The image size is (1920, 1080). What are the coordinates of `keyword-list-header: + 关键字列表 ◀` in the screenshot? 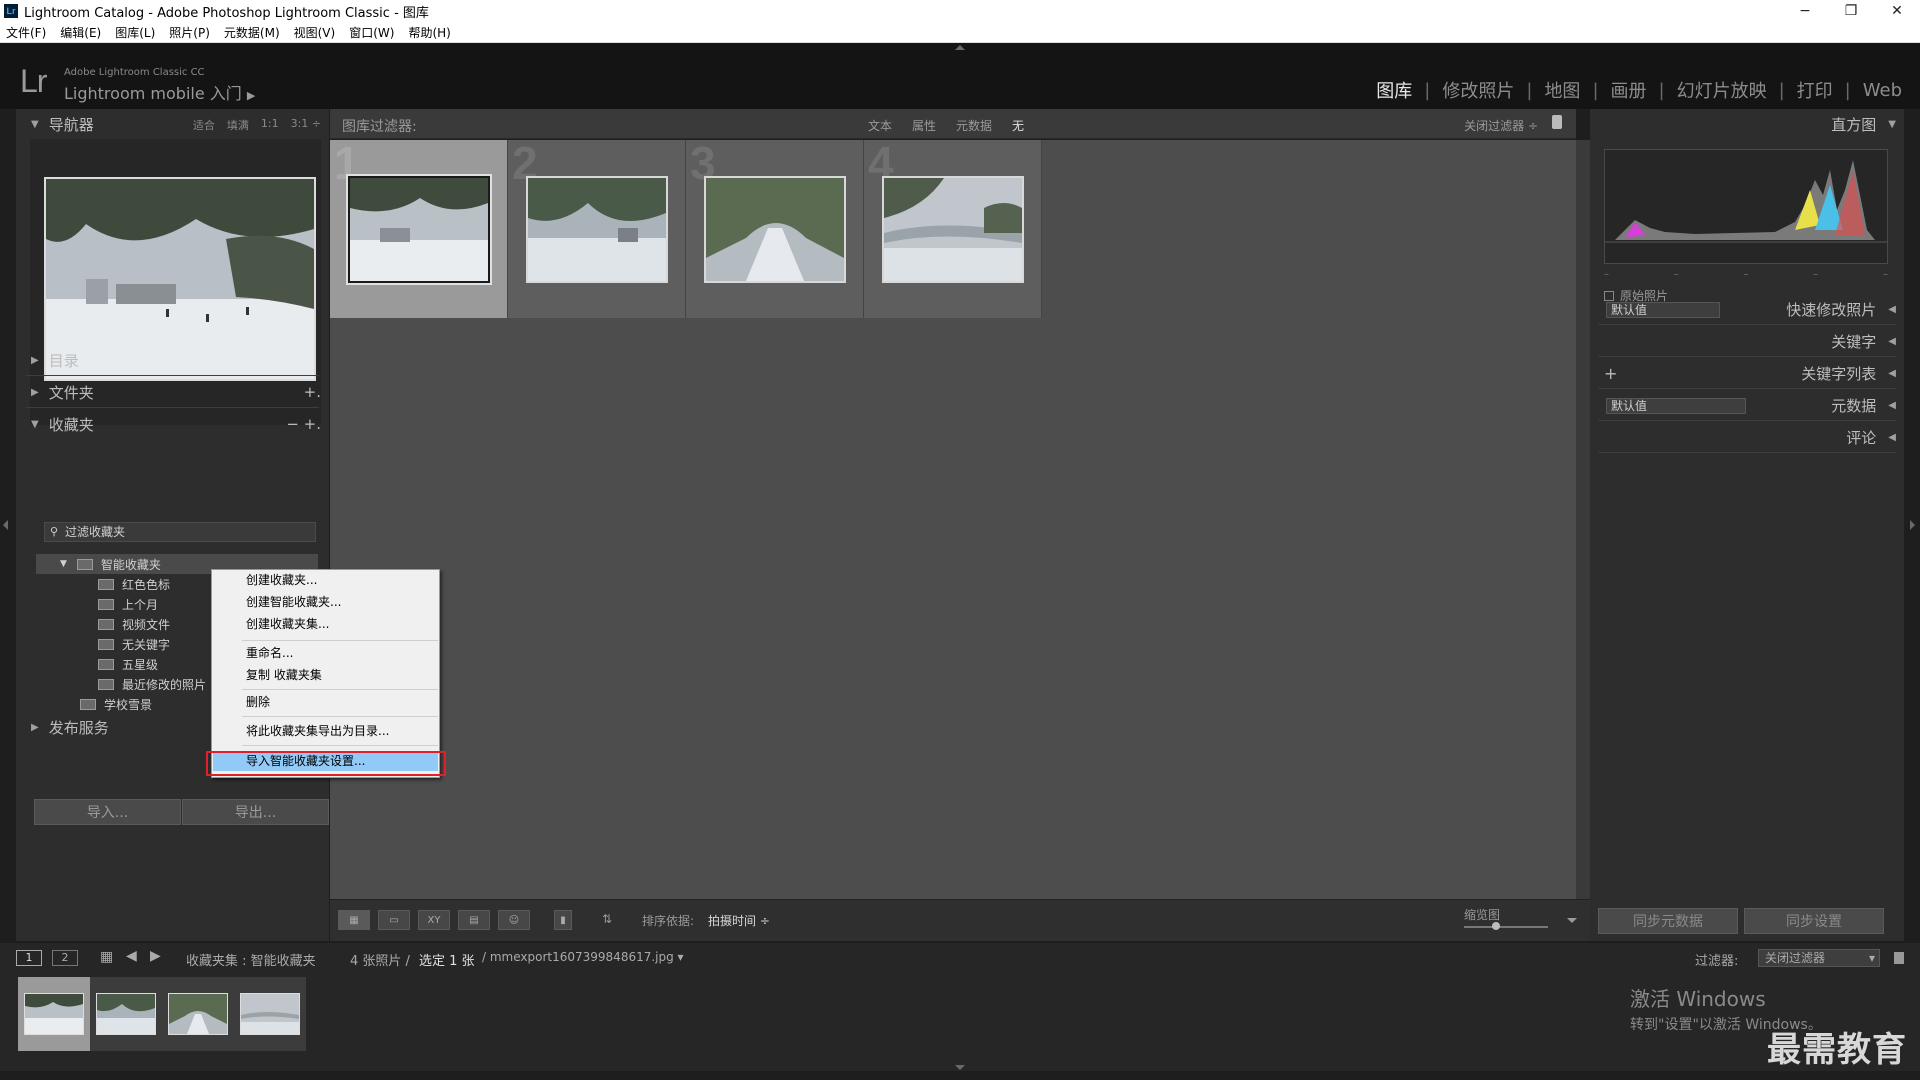 It's located at (1747, 374).